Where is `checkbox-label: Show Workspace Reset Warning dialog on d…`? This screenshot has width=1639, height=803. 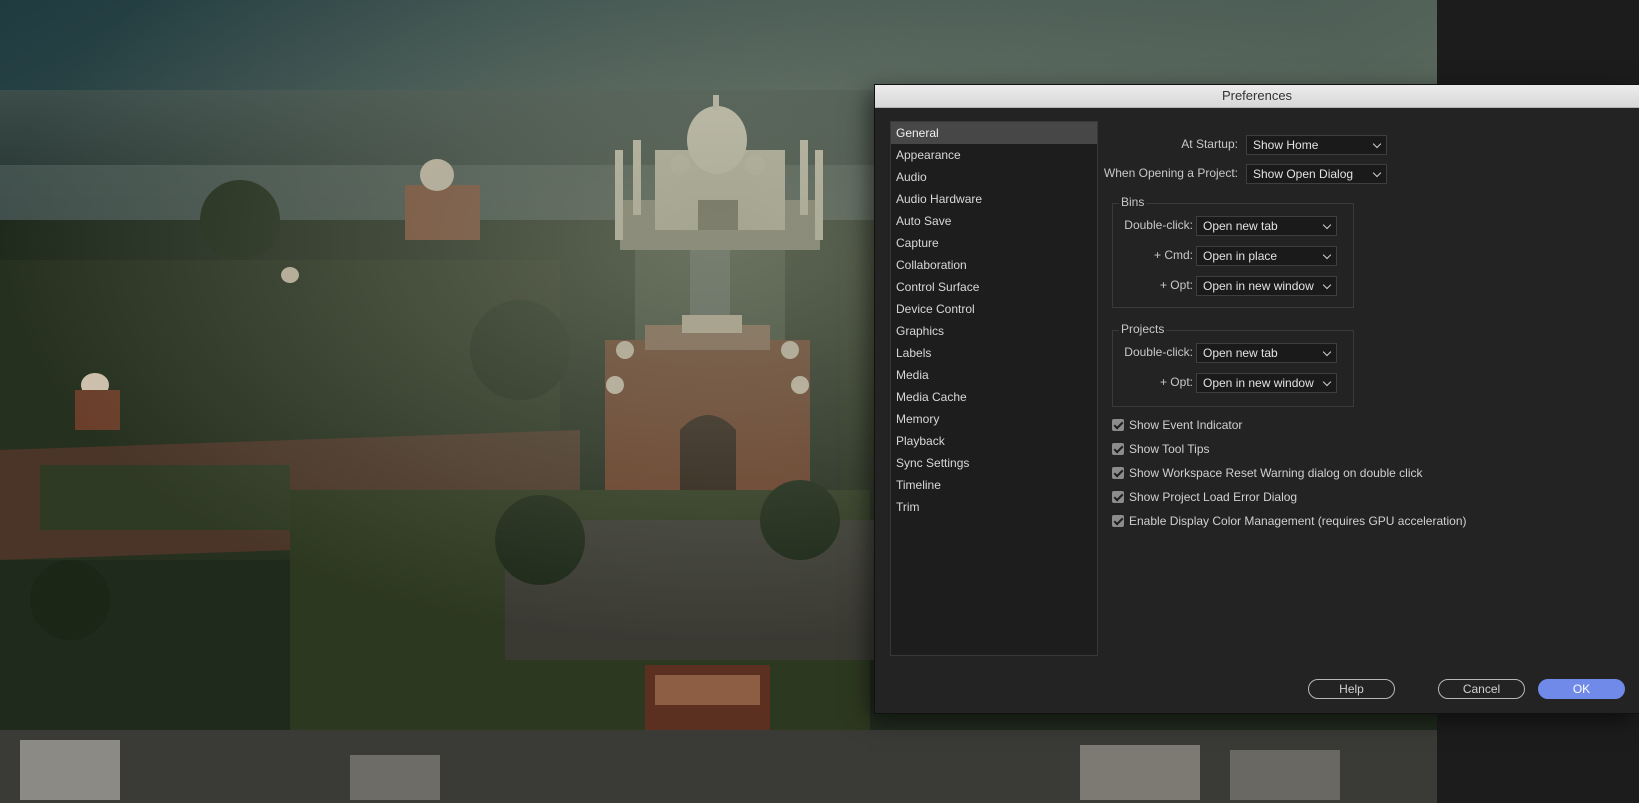 checkbox-label: Show Workspace Reset Warning dialog on d… is located at coordinates (1276, 473).